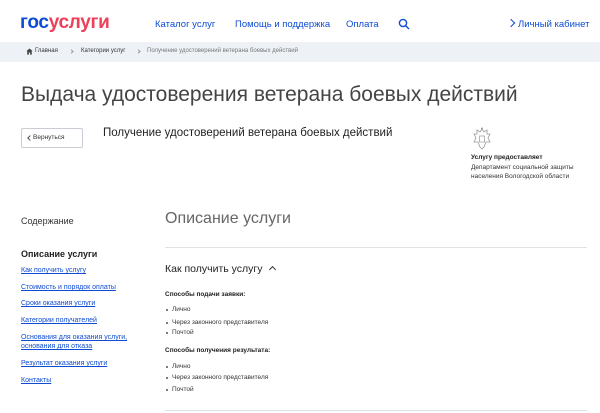 The width and height of the screenshot is (600, 413). I want to click on back-button: Вернуться, so click(52, 138).